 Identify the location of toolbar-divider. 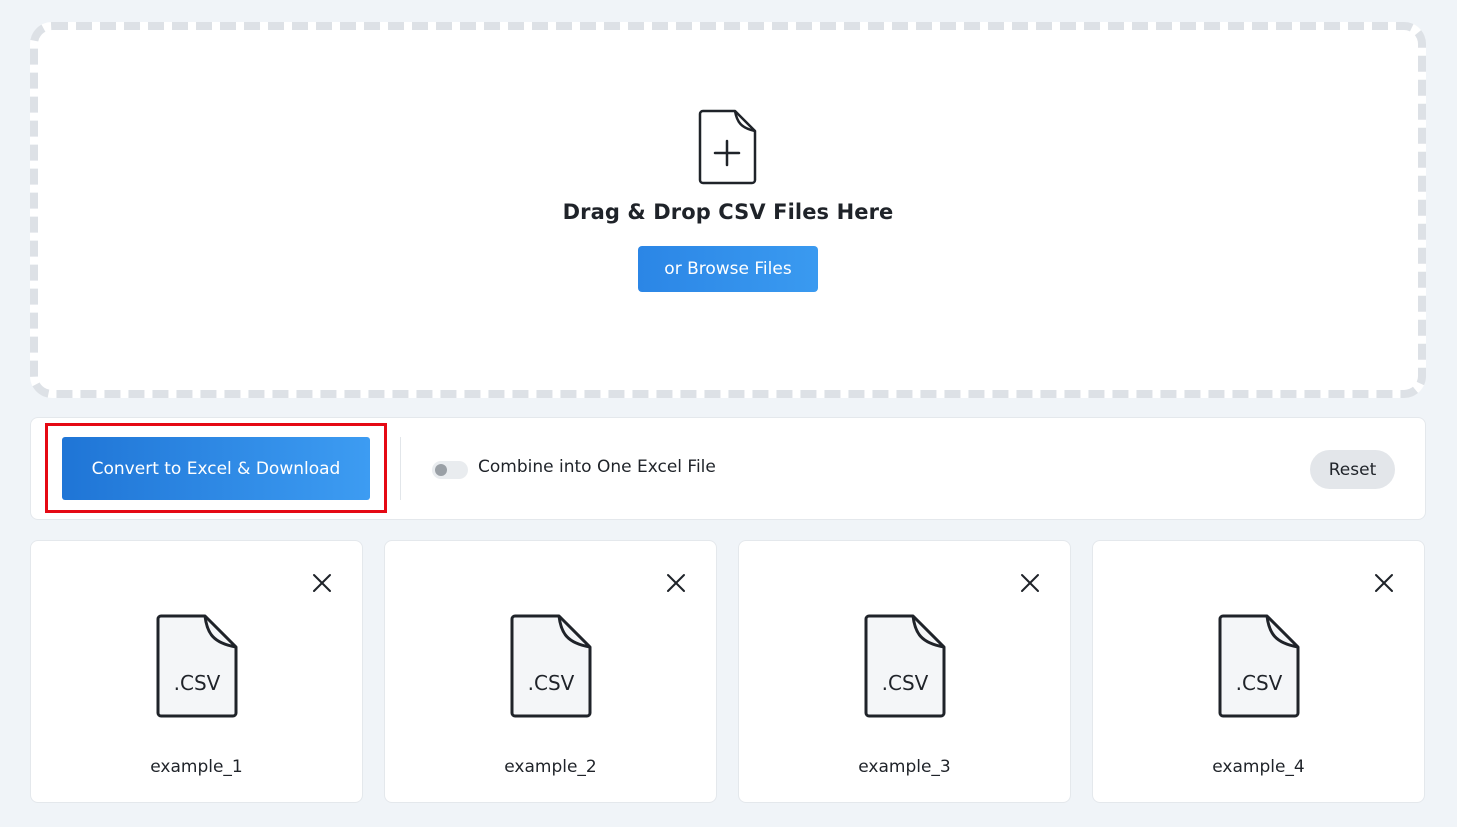
(400, 468).